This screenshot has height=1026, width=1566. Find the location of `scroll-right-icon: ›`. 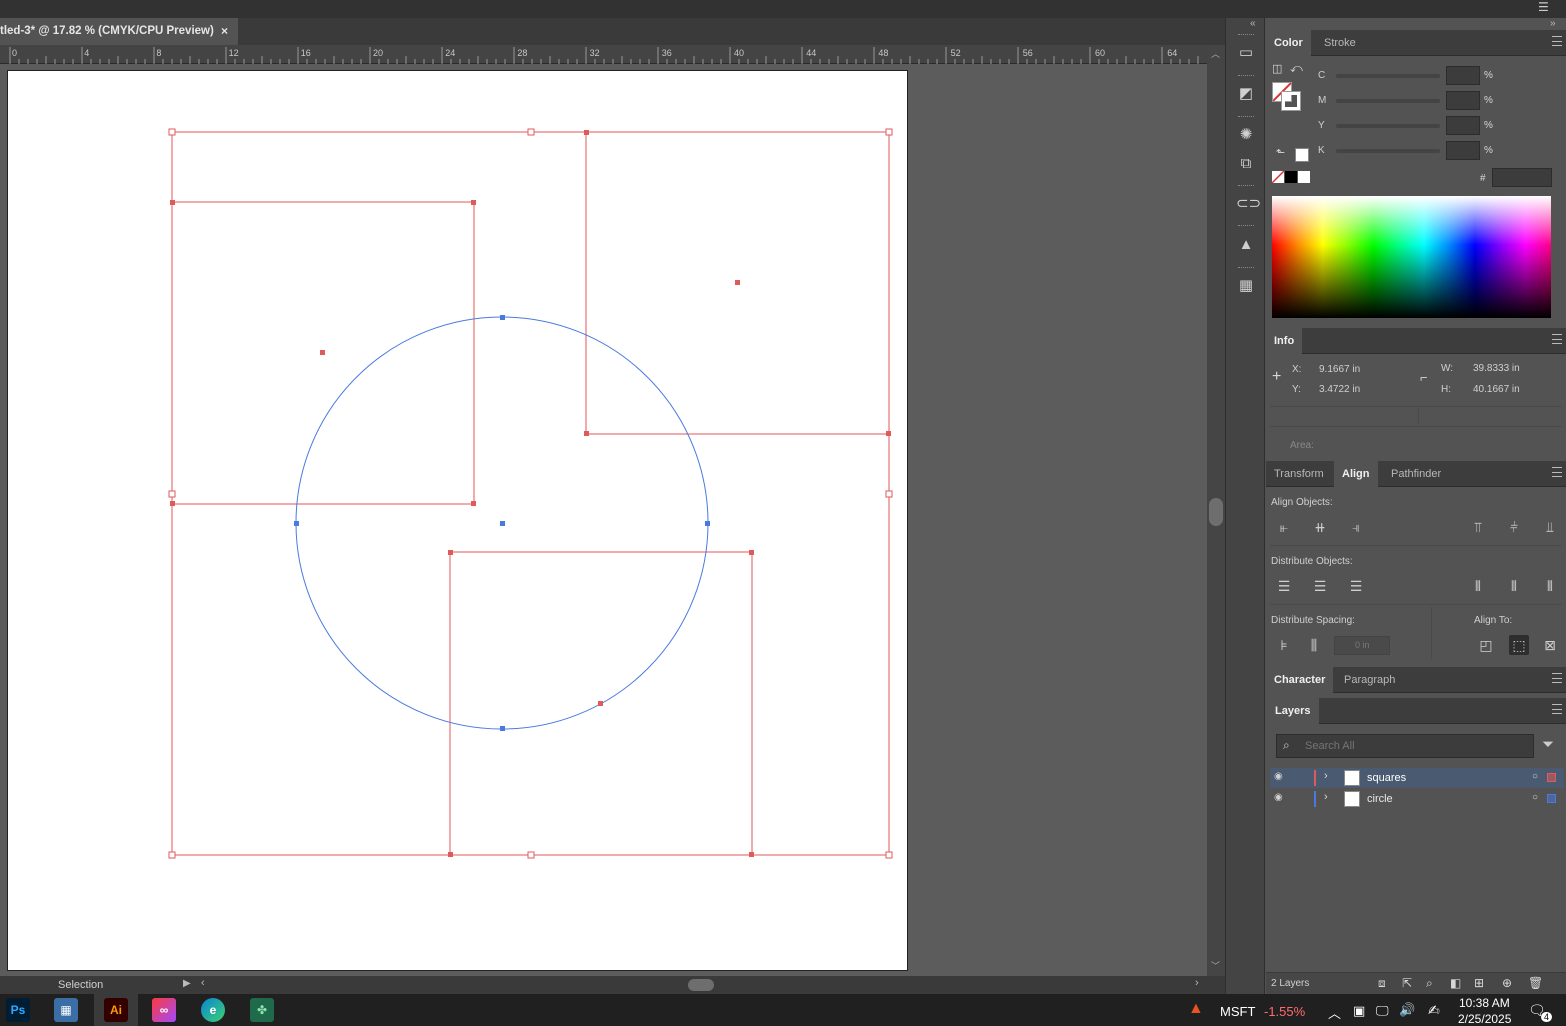

scroll-right-icon: › is located at coordinates (1197, 983).